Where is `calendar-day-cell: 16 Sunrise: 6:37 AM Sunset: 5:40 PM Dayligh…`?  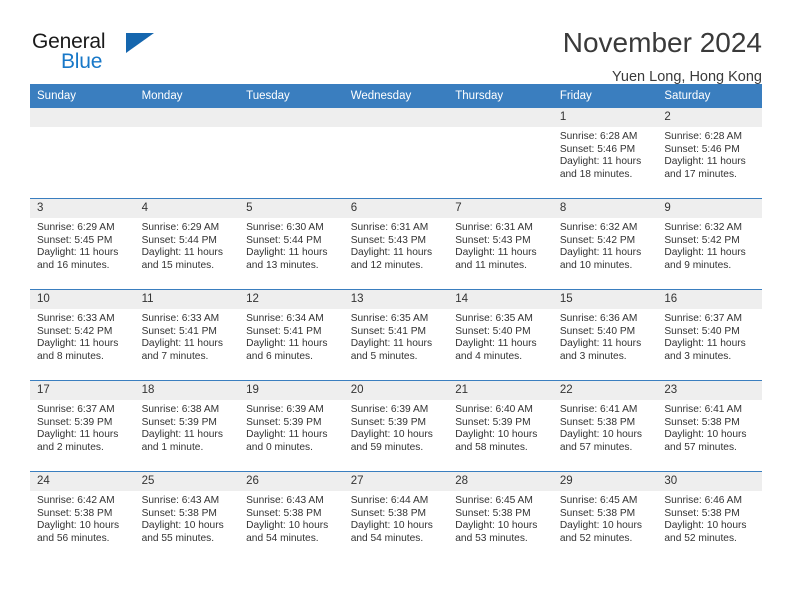 calendar-day-cell: 16 Sunrise: 6:37 AM Sunset: 5:40 PM Dayligh… is located at coordinates (709, 335).